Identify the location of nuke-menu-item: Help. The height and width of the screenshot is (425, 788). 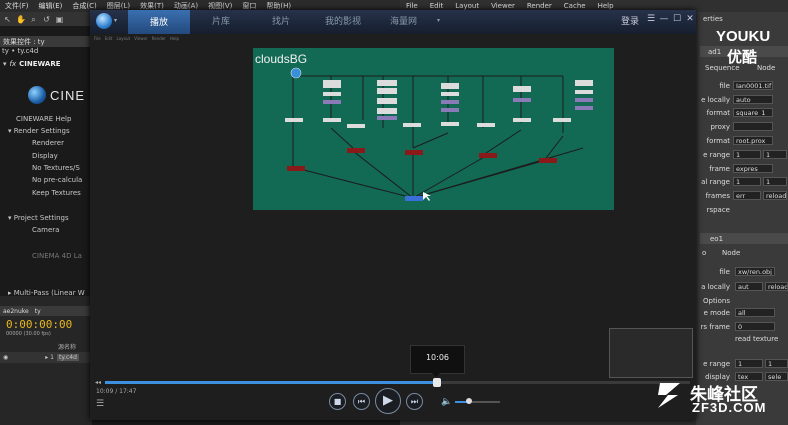
(606, 6).